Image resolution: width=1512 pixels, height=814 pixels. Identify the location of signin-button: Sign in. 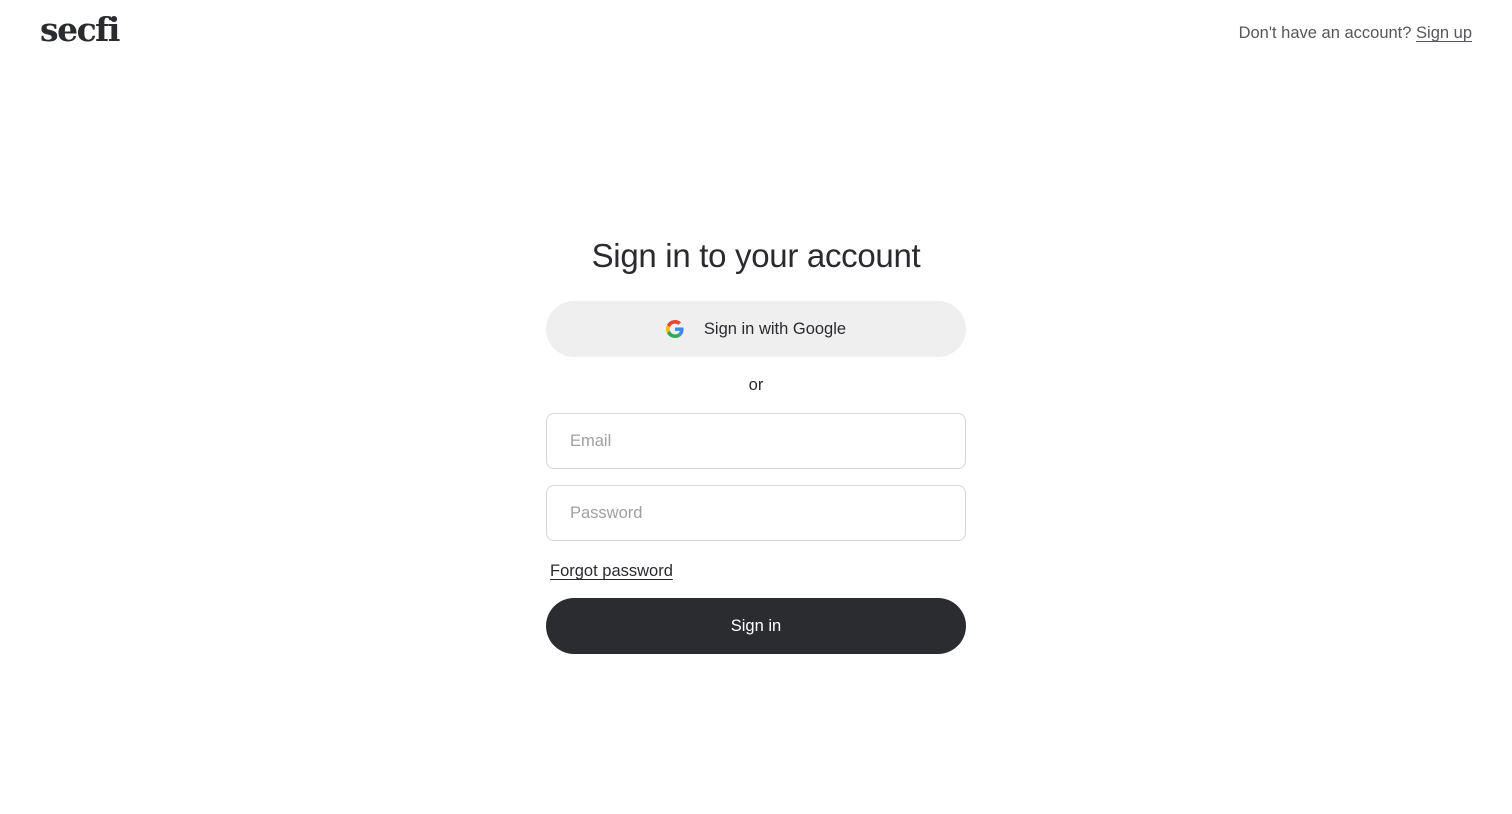
(756, 626).